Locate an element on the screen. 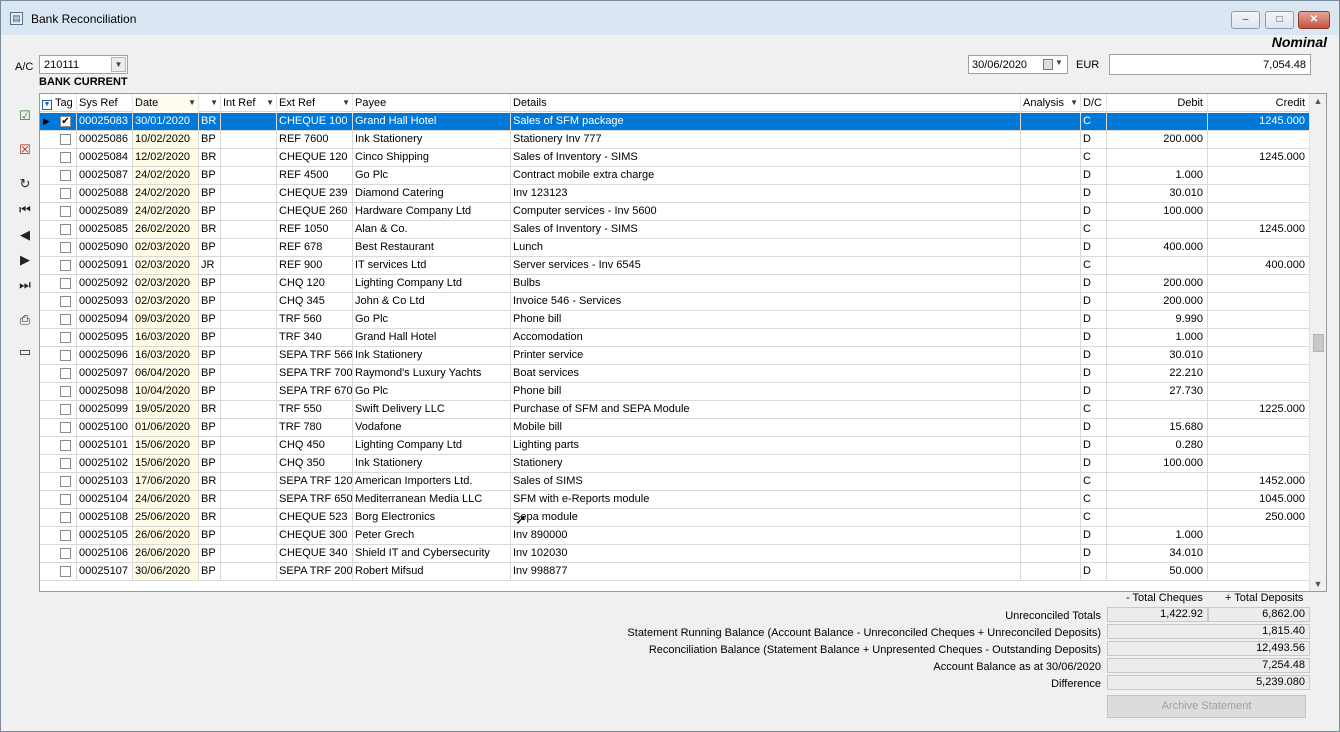 This screenshot has width=1340, height=732. statement-date-picker: 30/06/2020 ▼ is located at coordinates (1018, 64).